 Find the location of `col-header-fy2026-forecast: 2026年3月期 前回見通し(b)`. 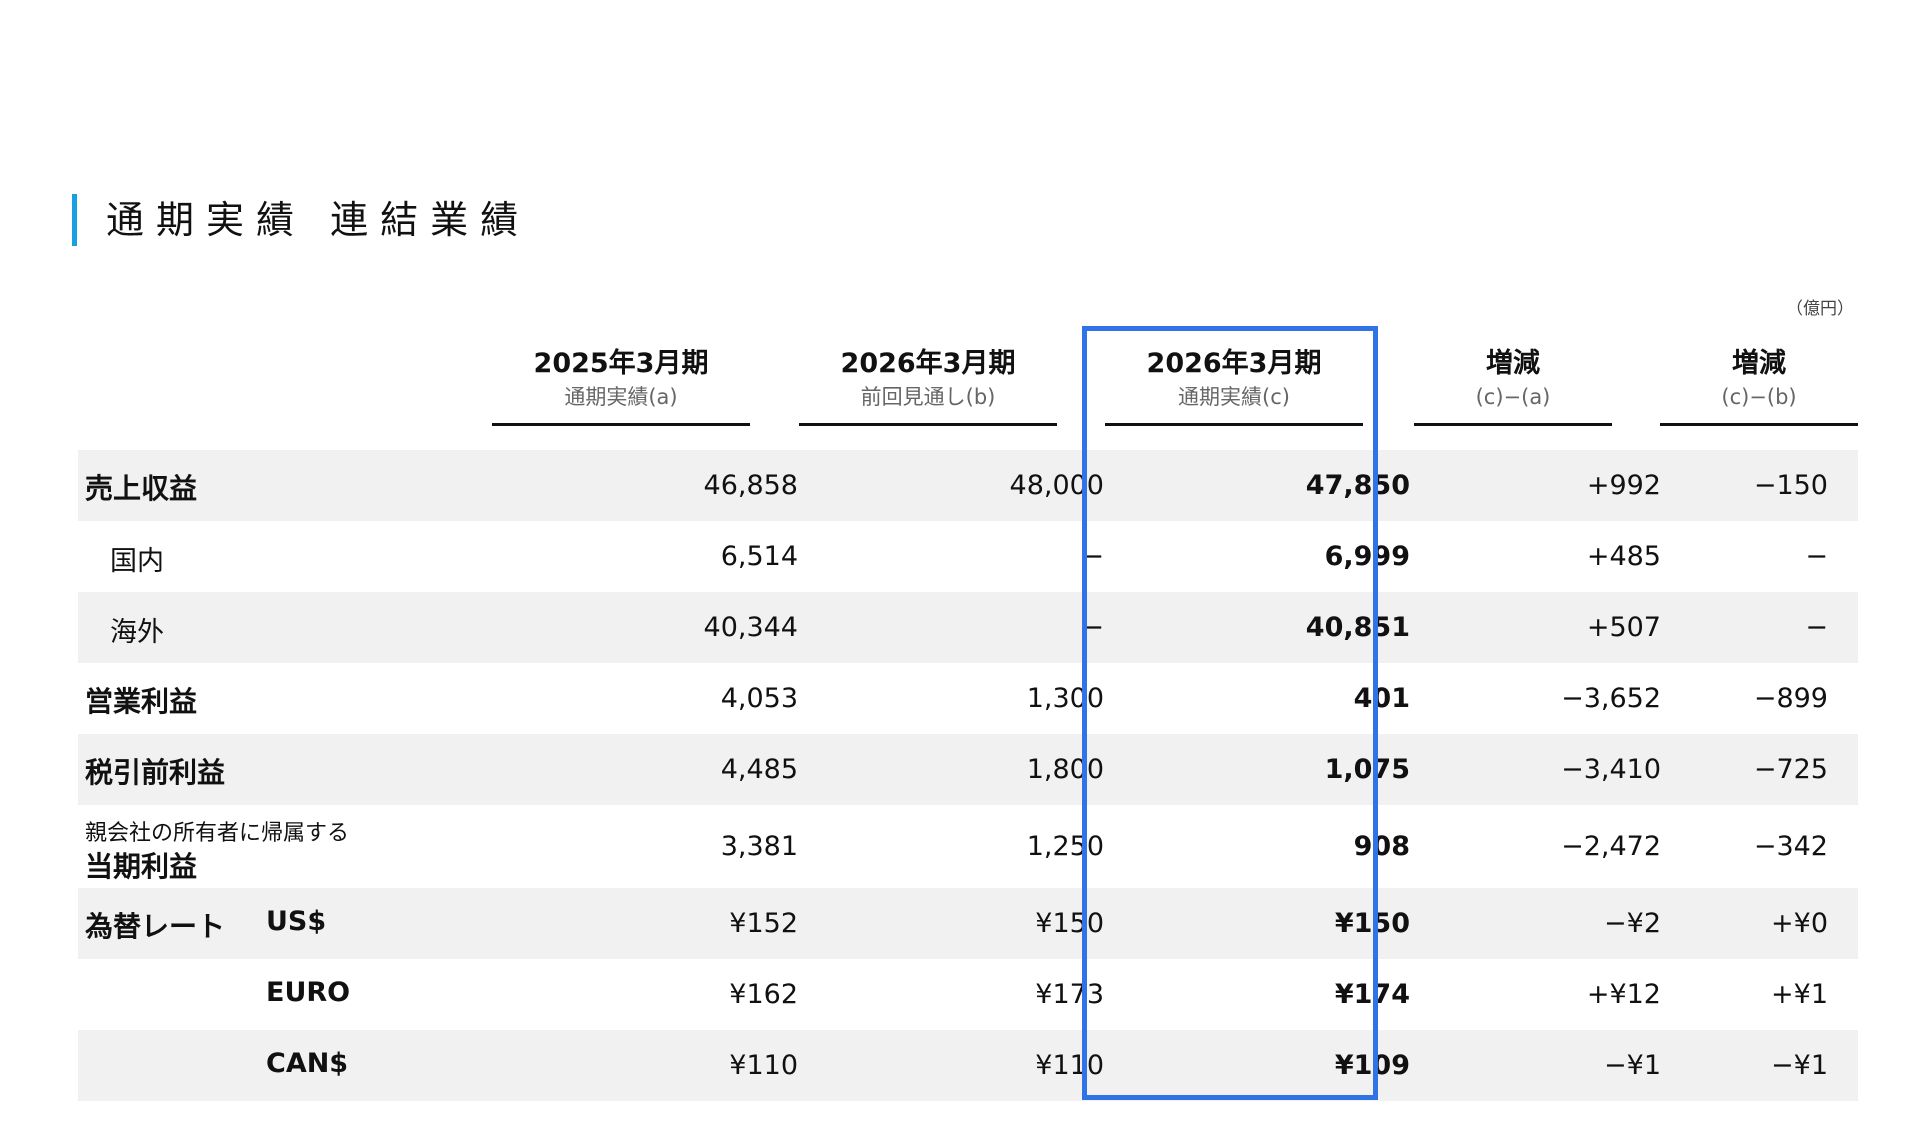

col-header-fy2026-forecast: 2026年3月期 前回見通し(b) is located at coordinates (928, 385).